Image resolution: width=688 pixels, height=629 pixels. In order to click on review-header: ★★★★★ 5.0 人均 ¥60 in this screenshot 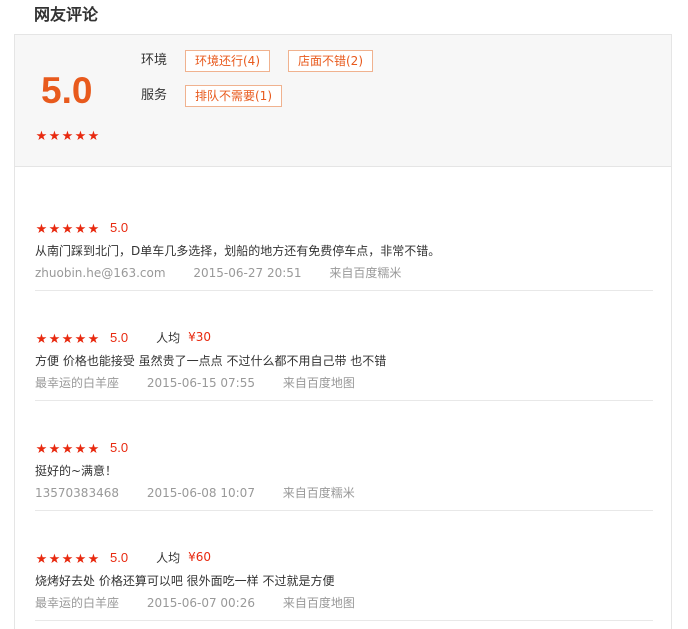, I will do `click(123, 557)`.